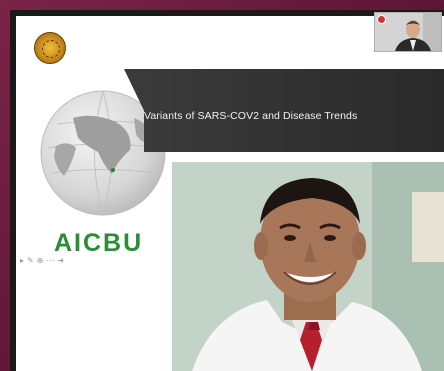 The height and width of the screenshot is (371, 444). What do you see at coordinates (30, 260) in the screenshot?
I see `pen-icon: ✎` at bounding box center [30, 260].